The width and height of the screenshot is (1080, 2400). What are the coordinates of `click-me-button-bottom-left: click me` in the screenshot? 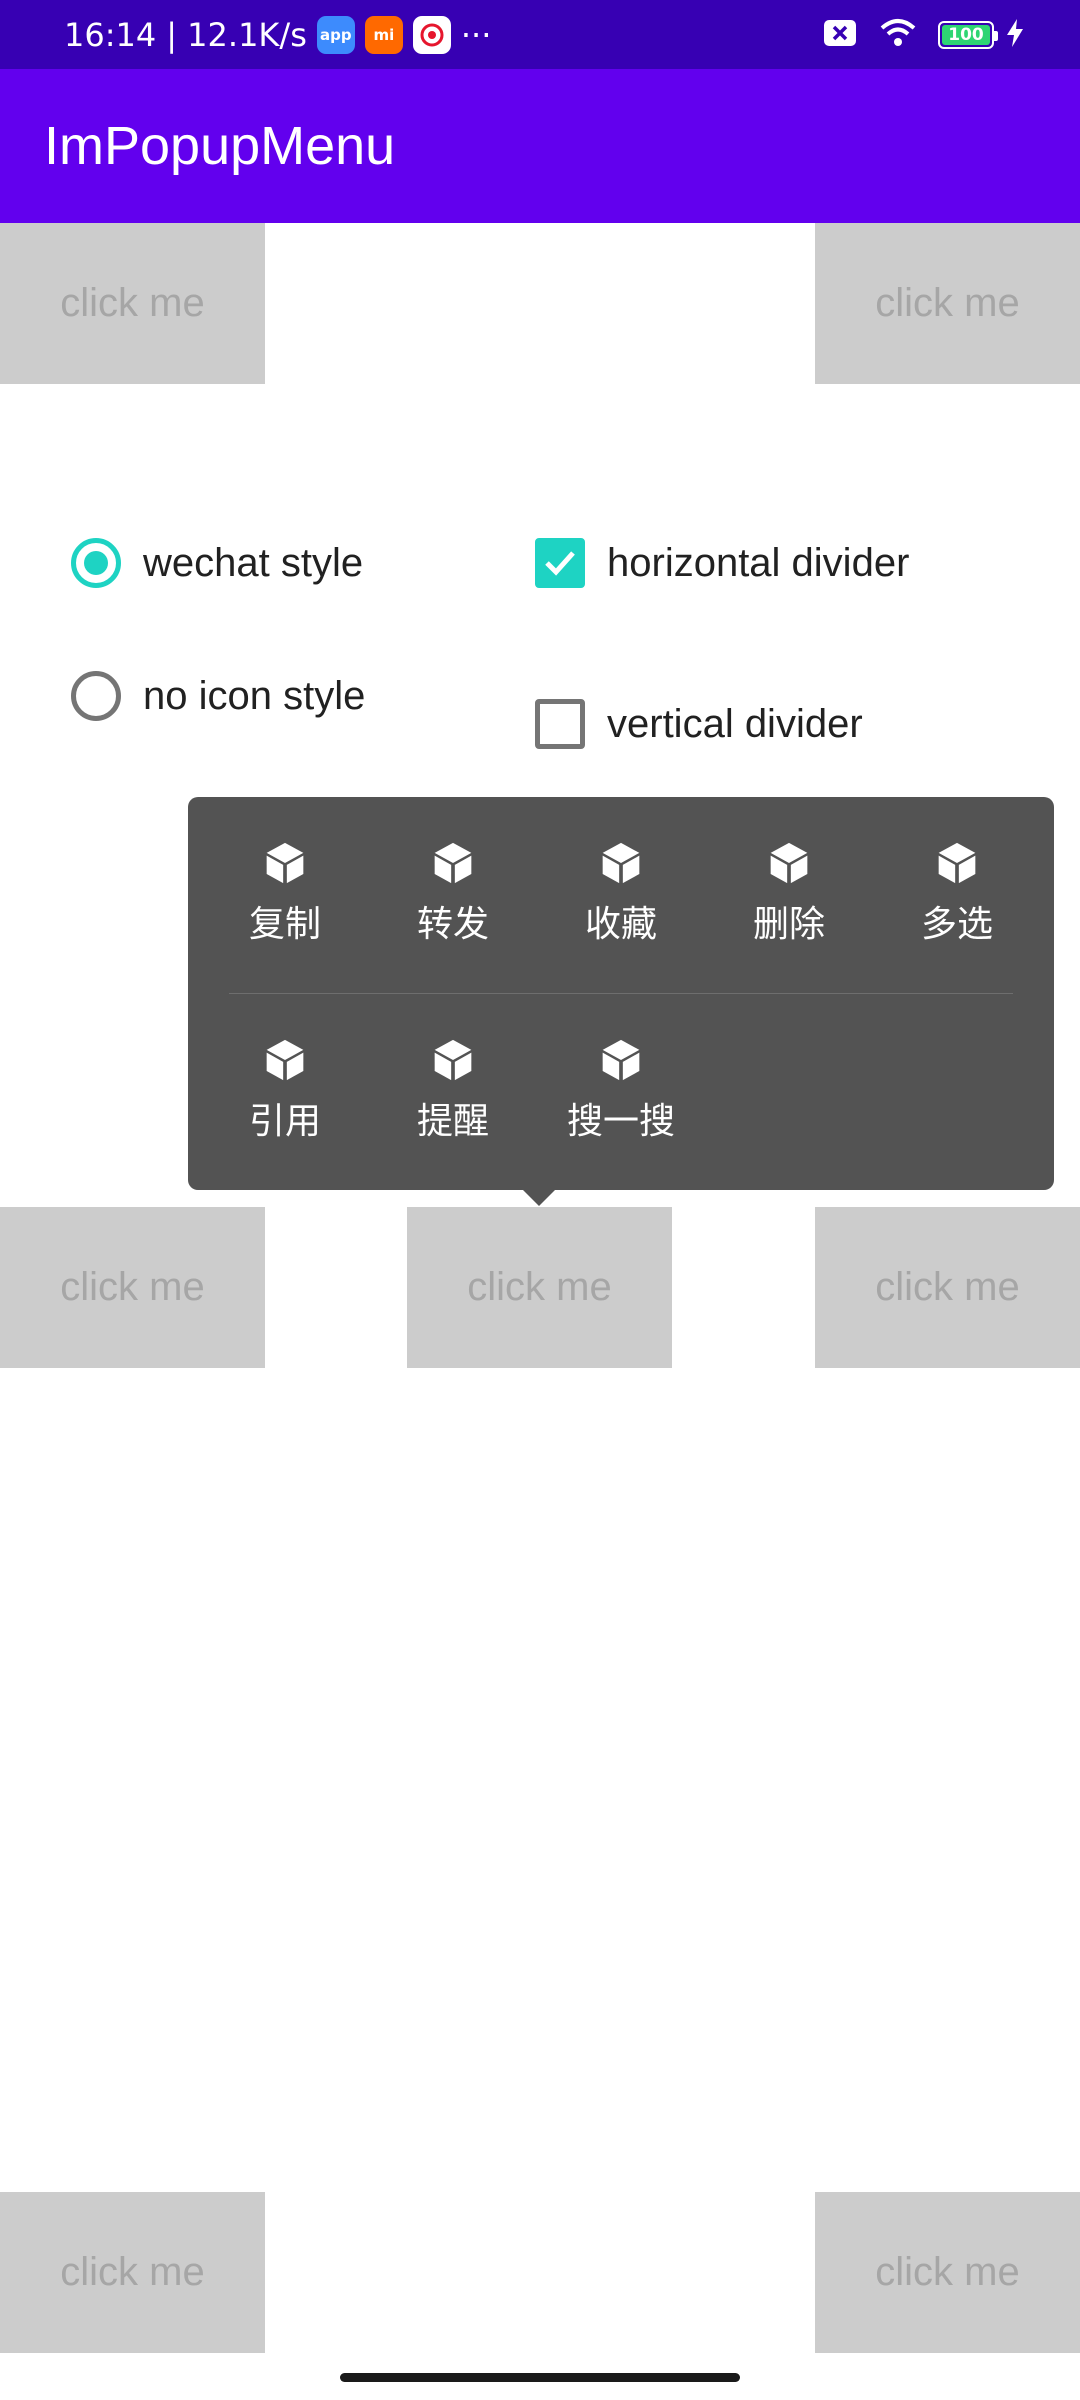 It's located at (132, 2272).